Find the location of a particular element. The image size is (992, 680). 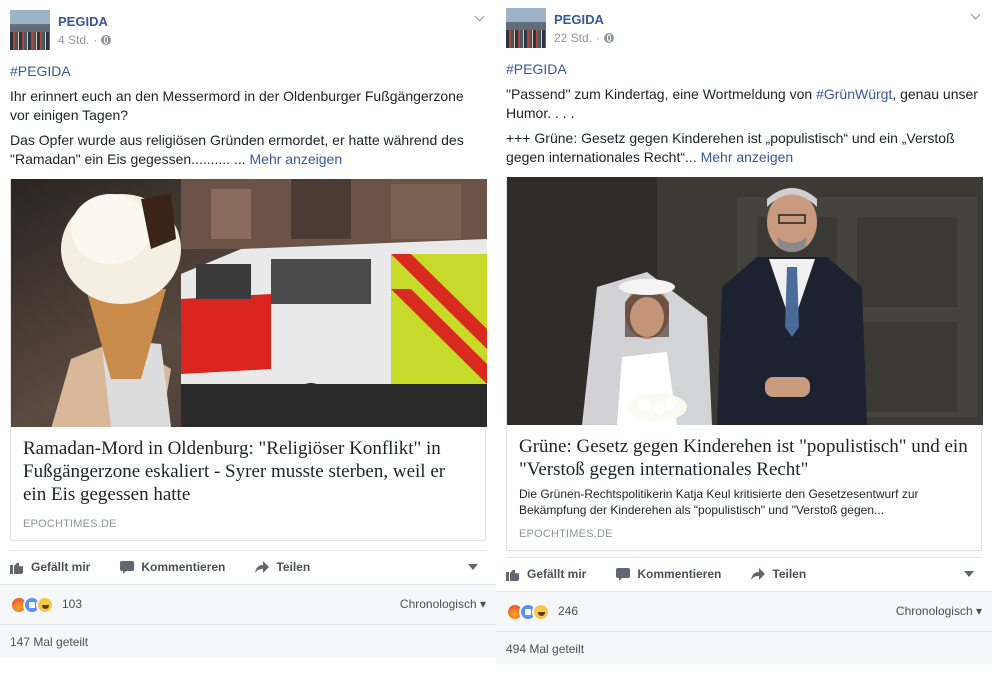

shares-bar: 147 Mal geteilt is located at coordinates (248, 640).